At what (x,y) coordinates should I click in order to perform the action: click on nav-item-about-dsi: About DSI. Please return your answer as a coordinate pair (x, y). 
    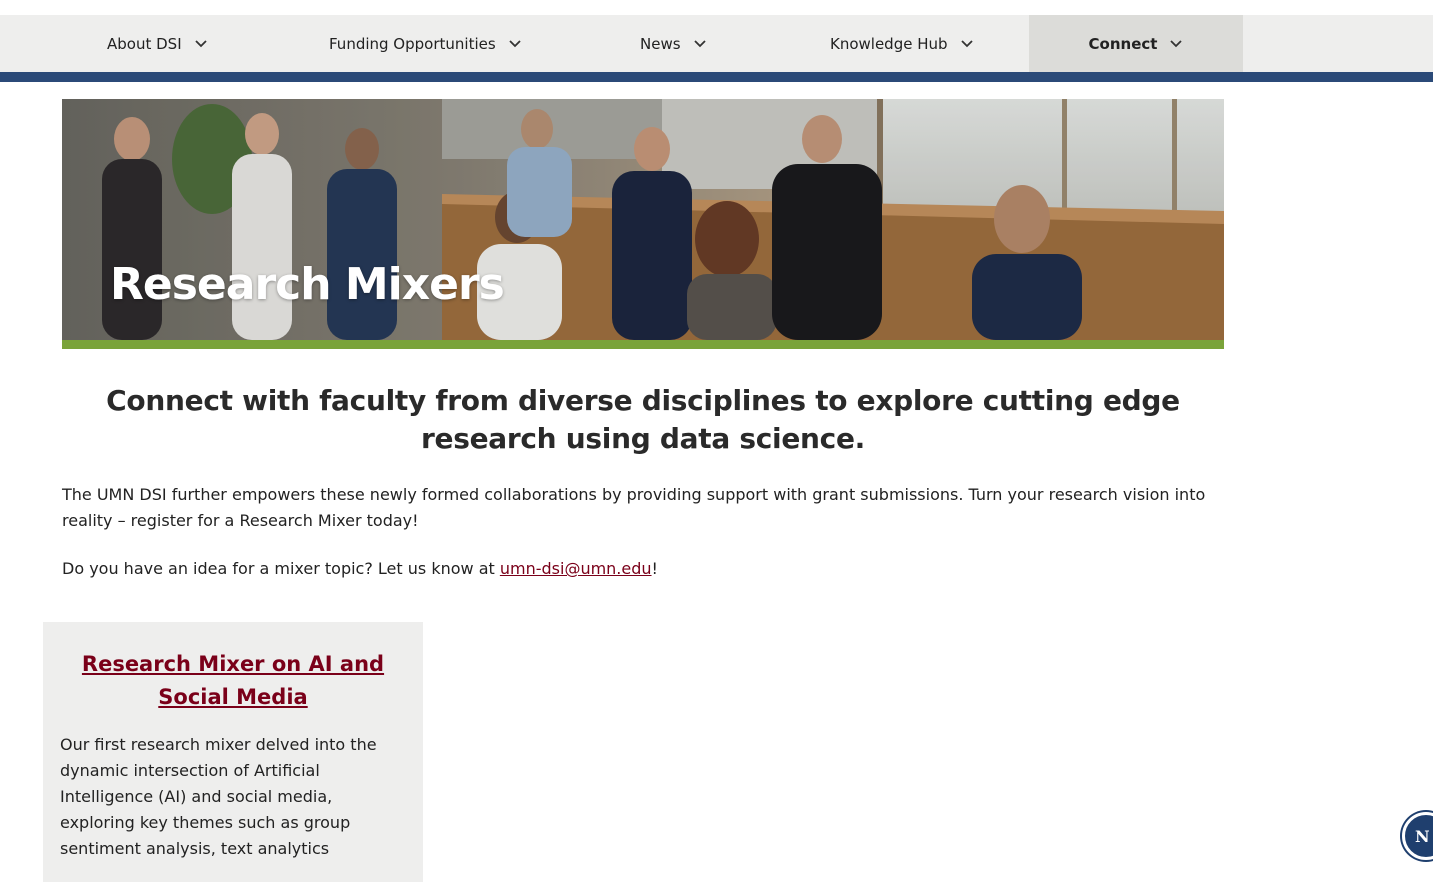
    Looking at the image, I should click on (157, 43).